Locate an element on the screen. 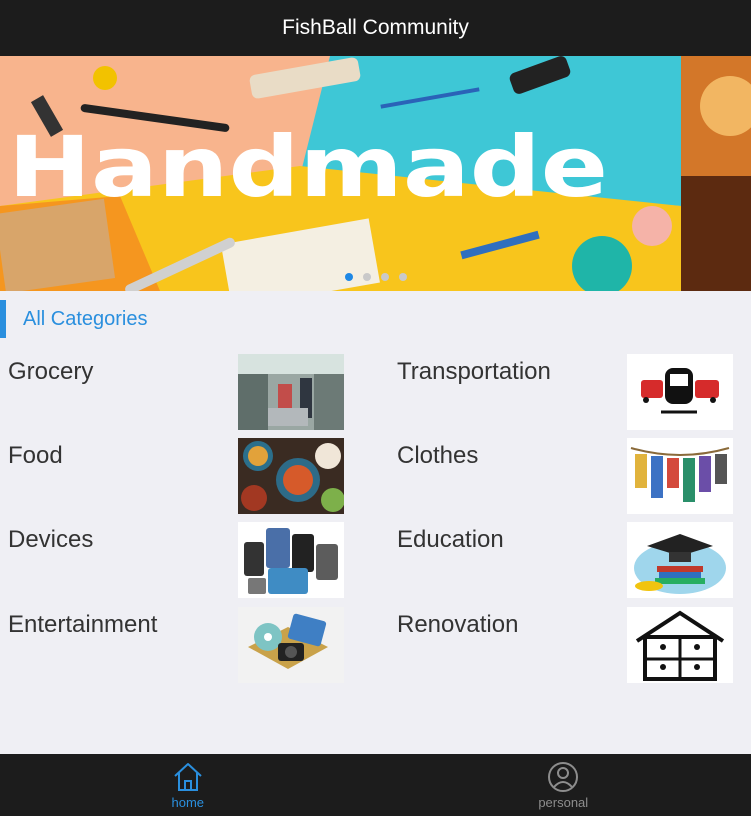 The height and width of the screenshot is (816, 751). transportation-image is located at coordinates (680, 392).